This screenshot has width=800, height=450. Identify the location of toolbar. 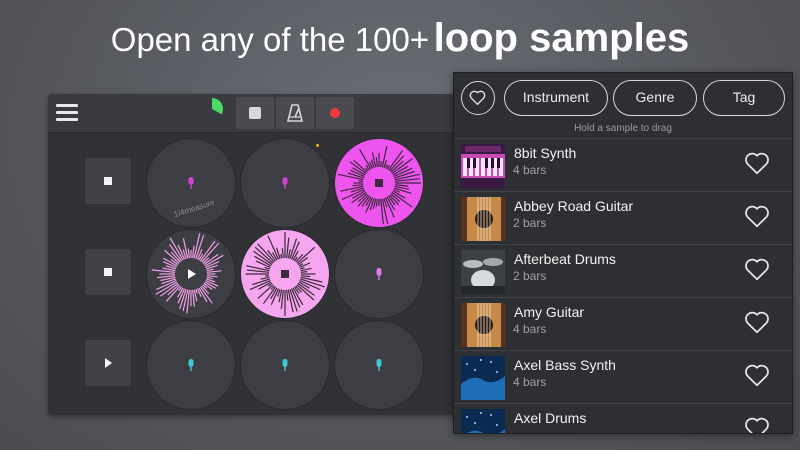
(253, 113).